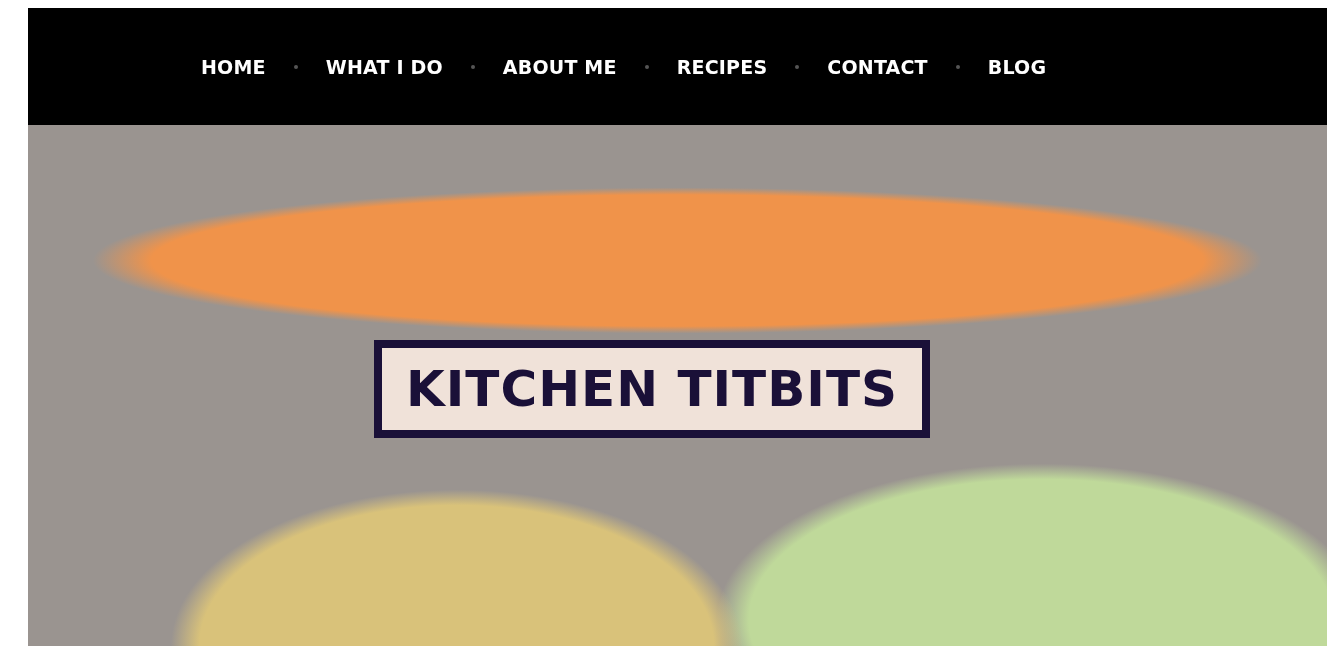 The width and height of the screenshot is (1327, 646). Describe the element at coordinates (877, 66) in the screenshot. I see `nav-link: CONTACT` at that location.